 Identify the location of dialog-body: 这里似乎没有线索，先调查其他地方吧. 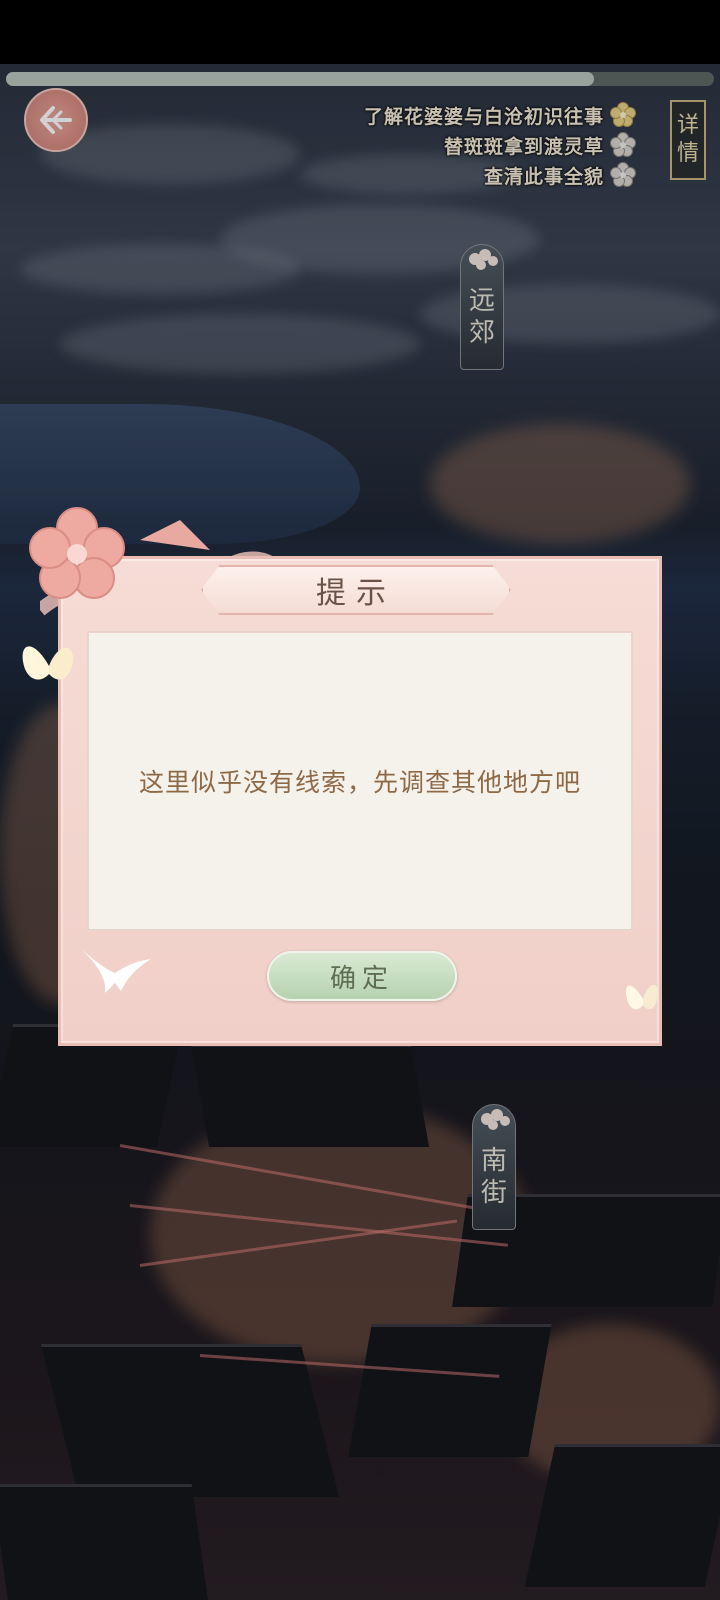
(360, 781).